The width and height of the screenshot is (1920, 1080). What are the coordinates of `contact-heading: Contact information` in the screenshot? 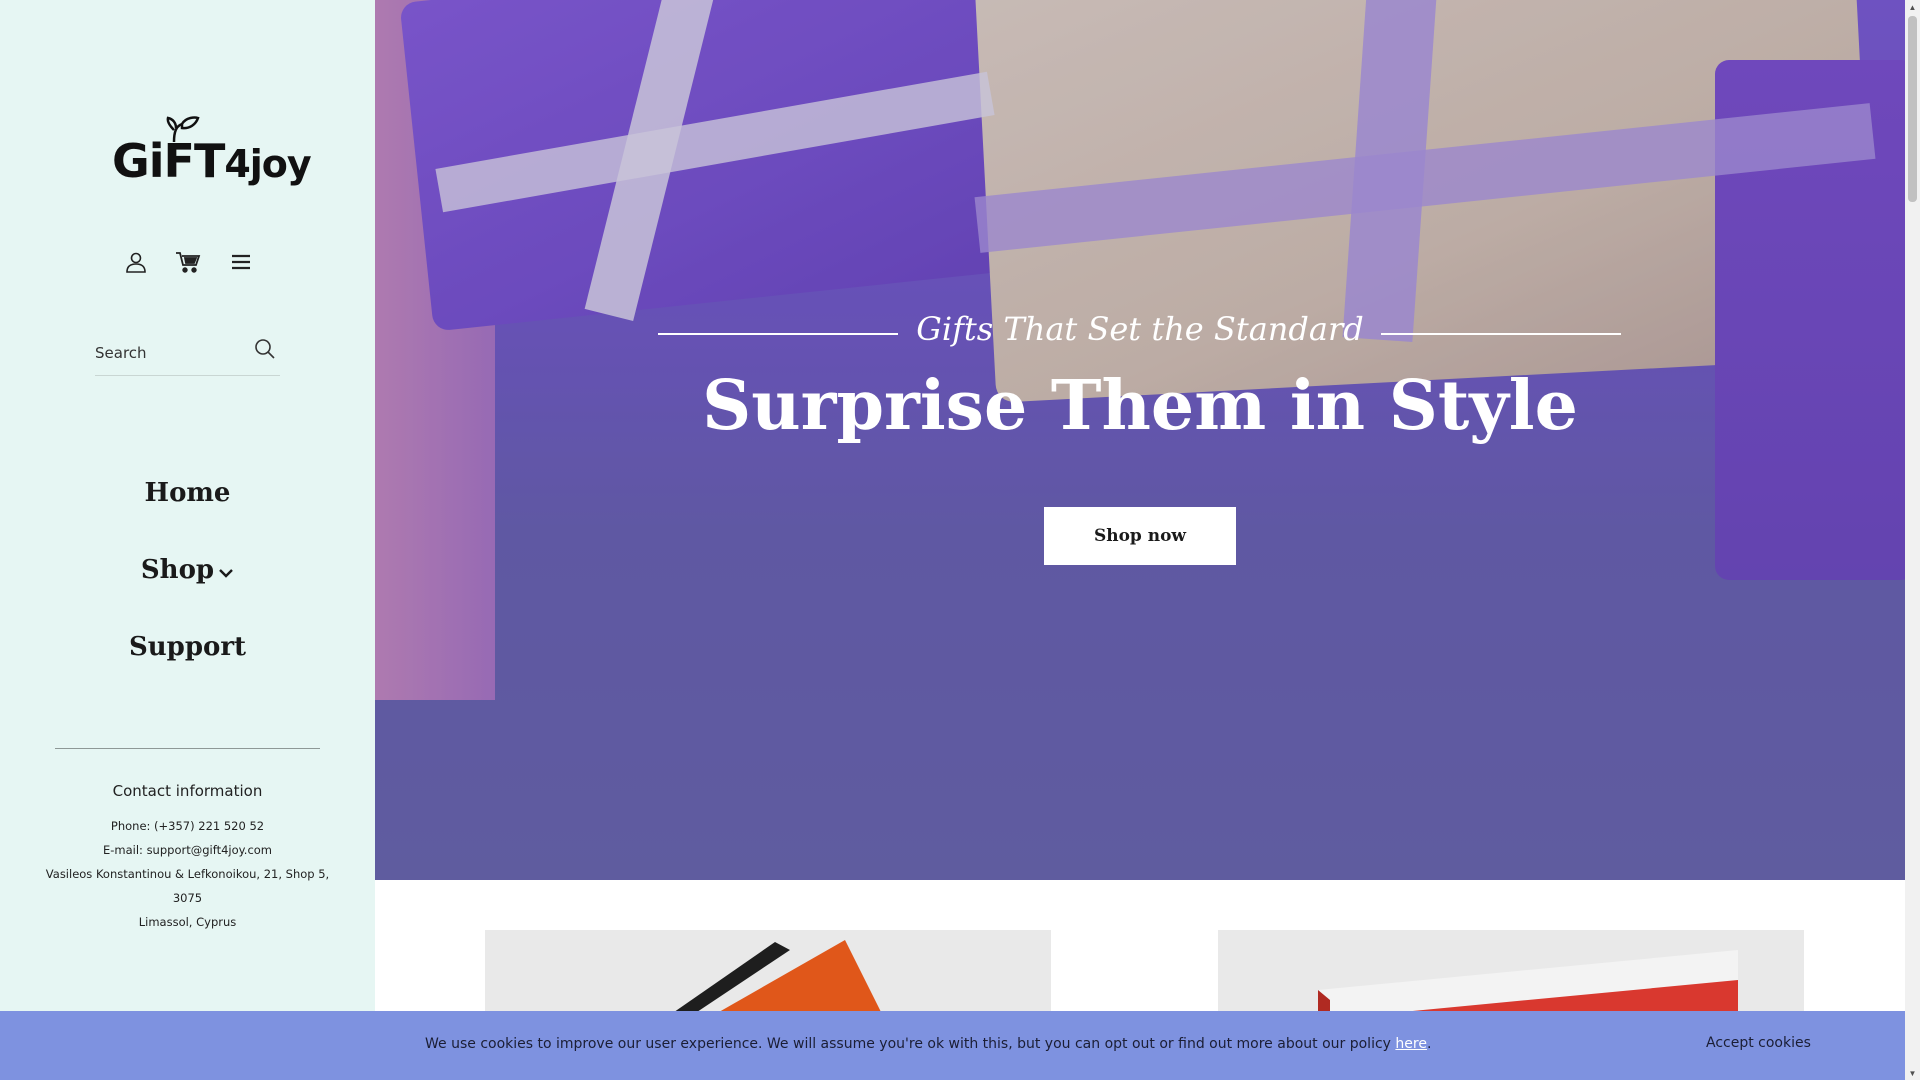 It's located at (187, 791).